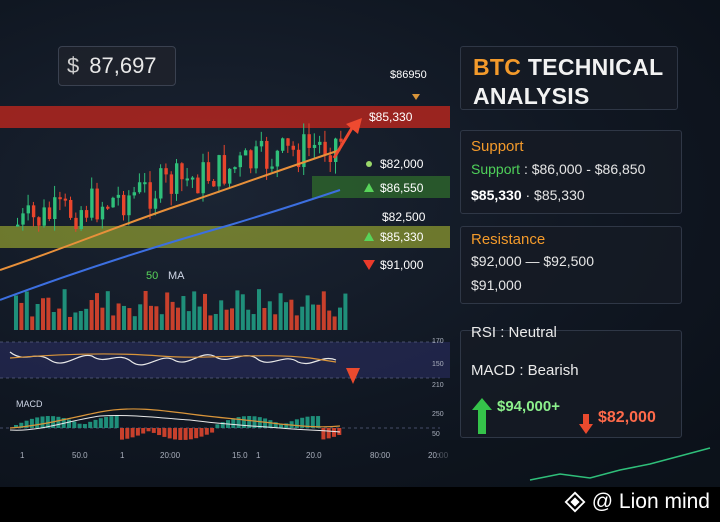  I want to click on axis-tick-right-0: 170, so click(438, 341).